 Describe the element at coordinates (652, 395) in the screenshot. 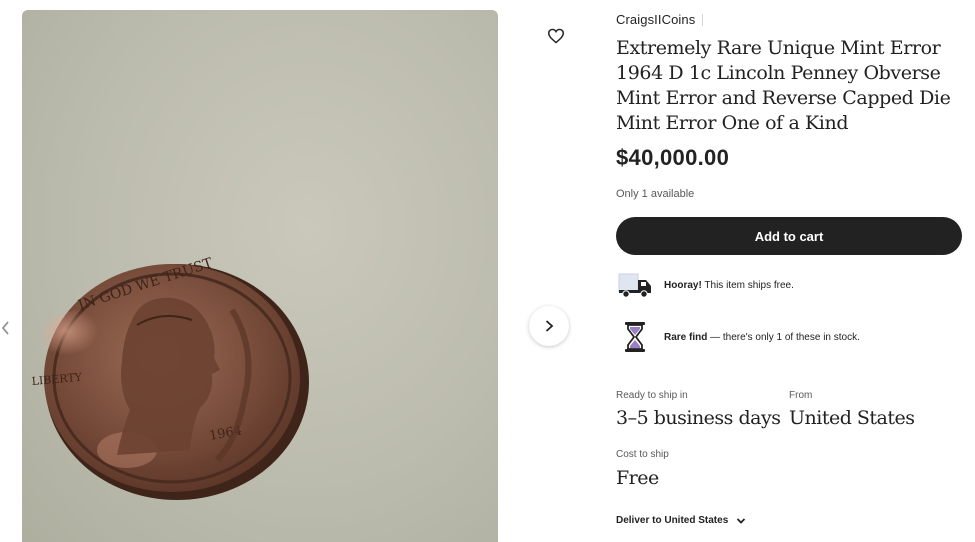

I see `ready-to-ship-label: Ready to ship in` at that location.